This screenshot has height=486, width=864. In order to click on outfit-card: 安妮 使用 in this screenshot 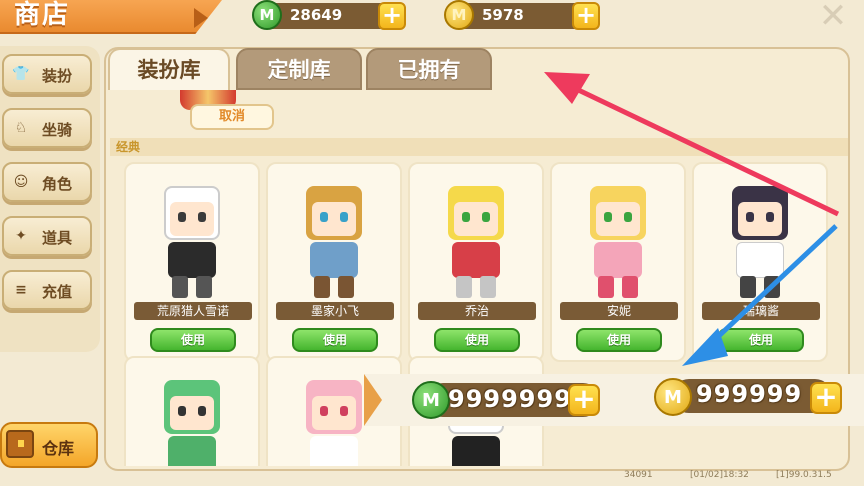, I will do `click(618, 262)`.